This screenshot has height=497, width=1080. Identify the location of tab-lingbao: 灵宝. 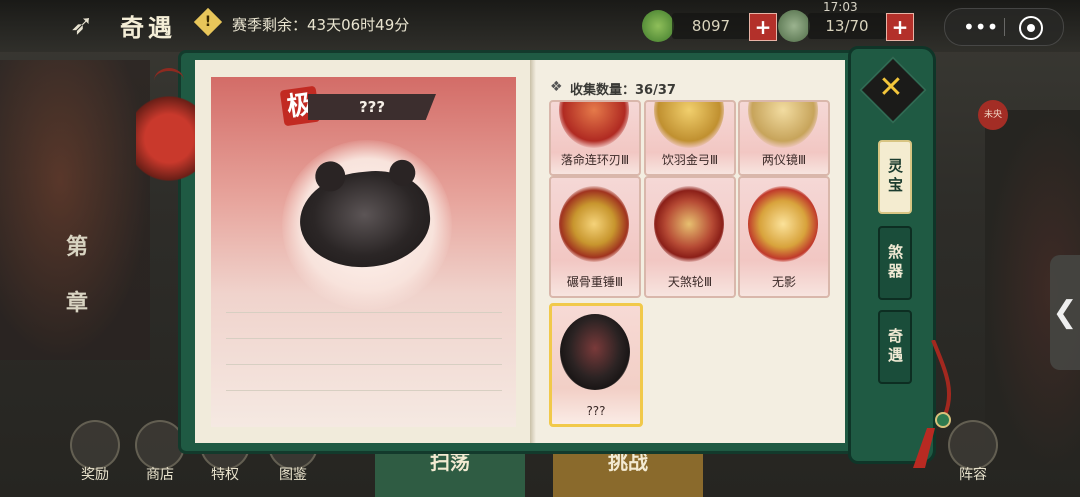
(895, 177).